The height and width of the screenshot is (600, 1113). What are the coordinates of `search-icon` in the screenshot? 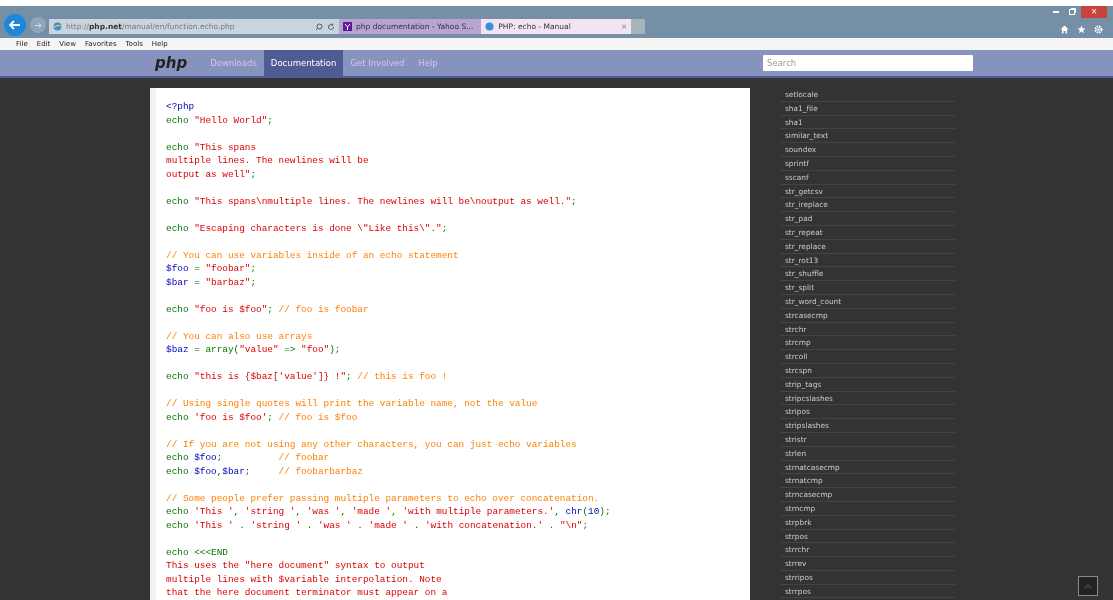 It's located at (319, 26).